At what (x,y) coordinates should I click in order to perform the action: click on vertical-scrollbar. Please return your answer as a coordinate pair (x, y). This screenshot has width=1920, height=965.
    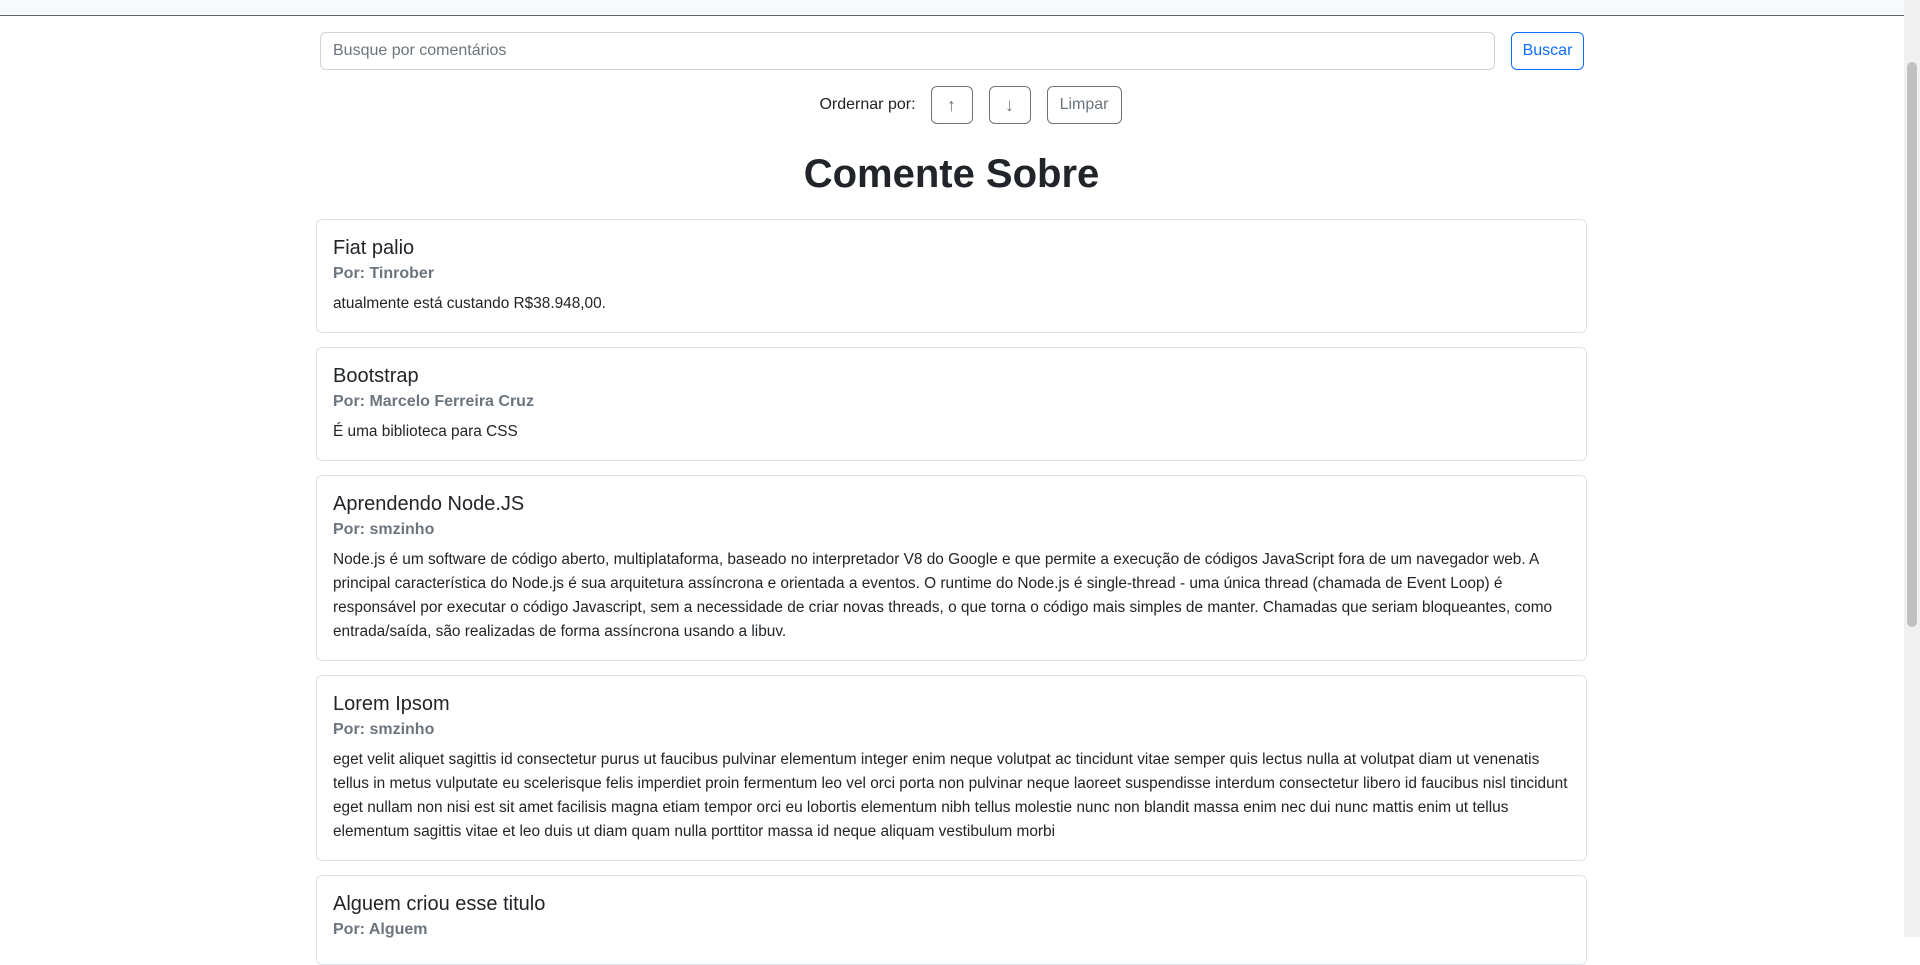
    Looking at the image, I should click on (1912, 468).